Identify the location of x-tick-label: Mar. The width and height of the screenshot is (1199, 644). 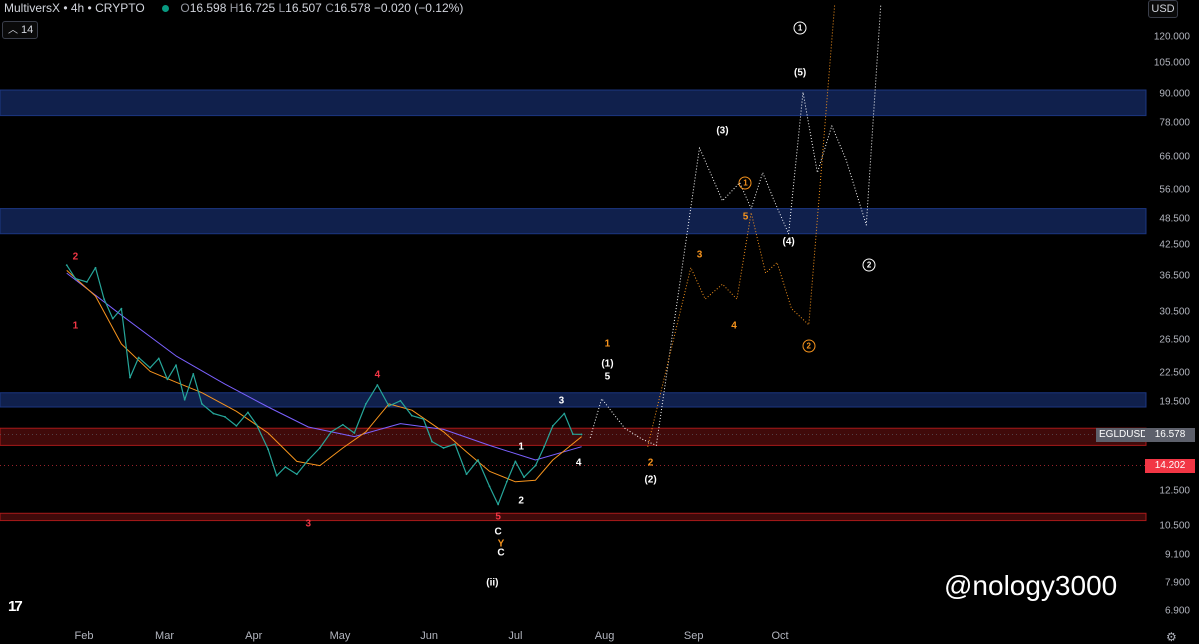
(164, 636).